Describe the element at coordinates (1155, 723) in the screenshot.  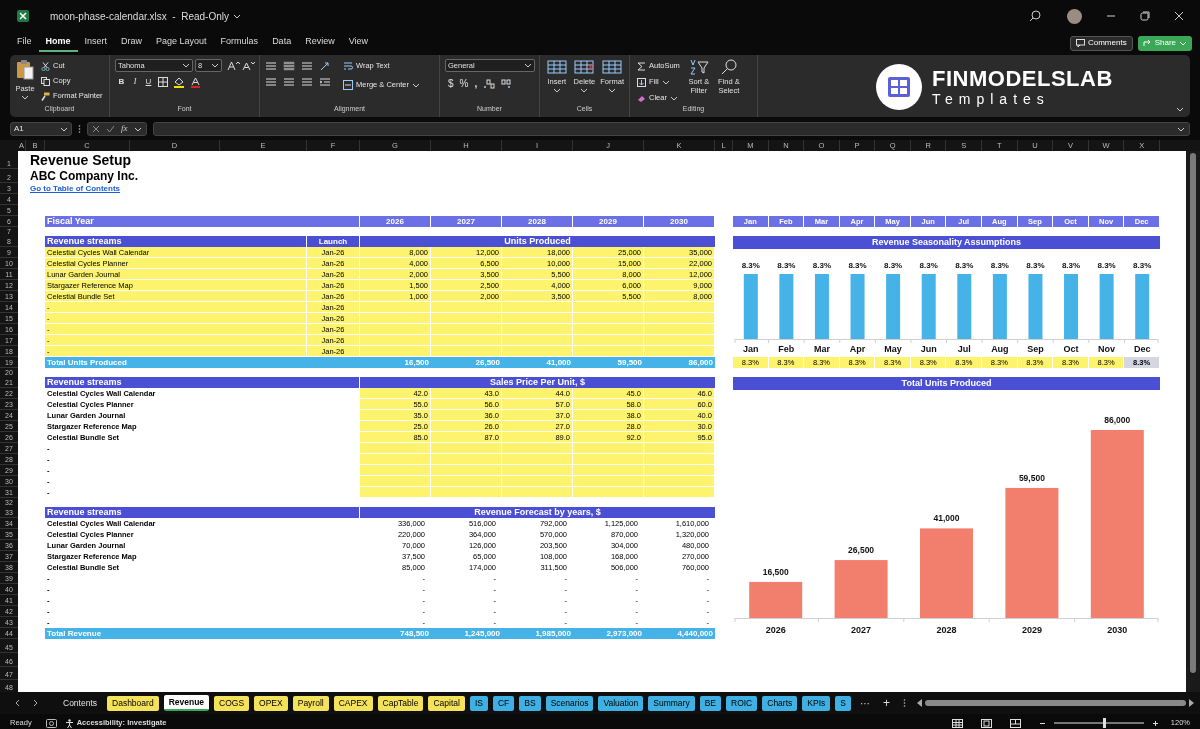
I see `zoom-in-icon` at that location.